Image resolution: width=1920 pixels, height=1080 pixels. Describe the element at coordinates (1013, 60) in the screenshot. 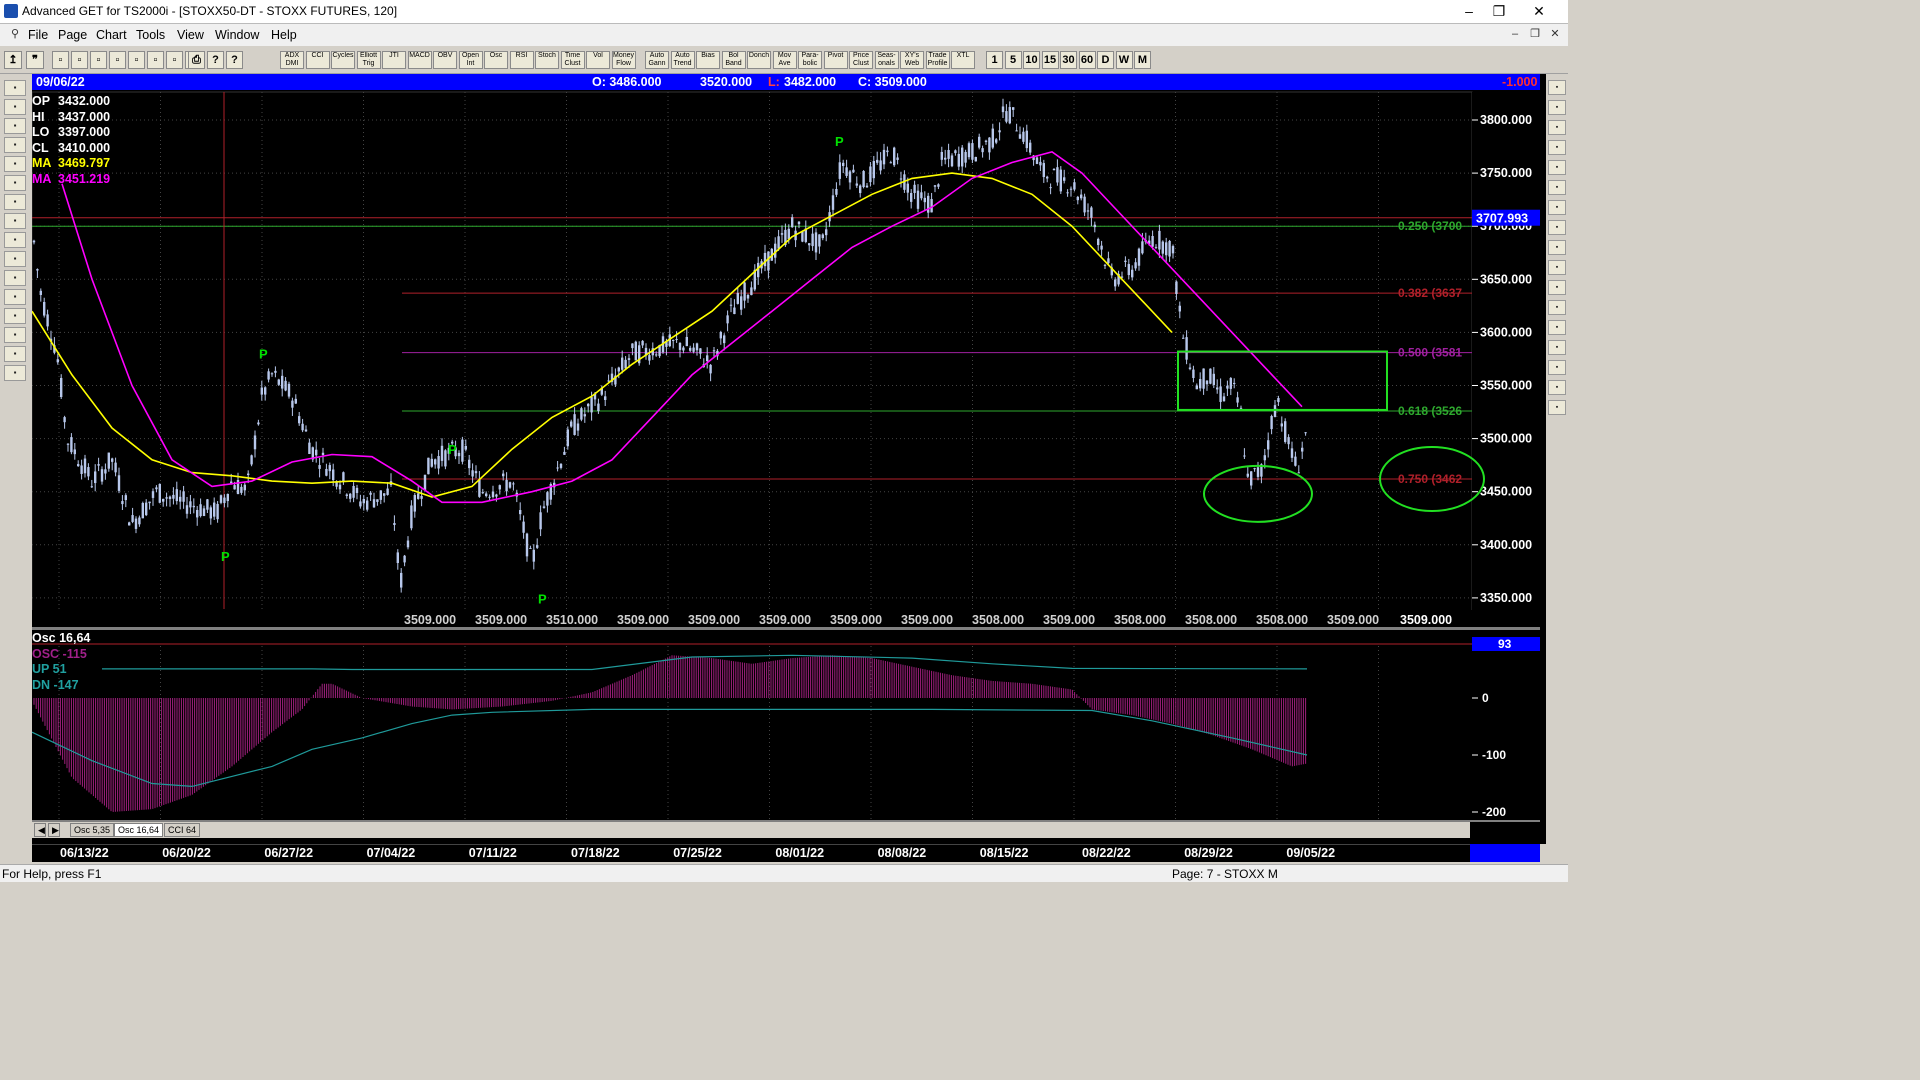

I see `interval-5-button: 5` at that location.